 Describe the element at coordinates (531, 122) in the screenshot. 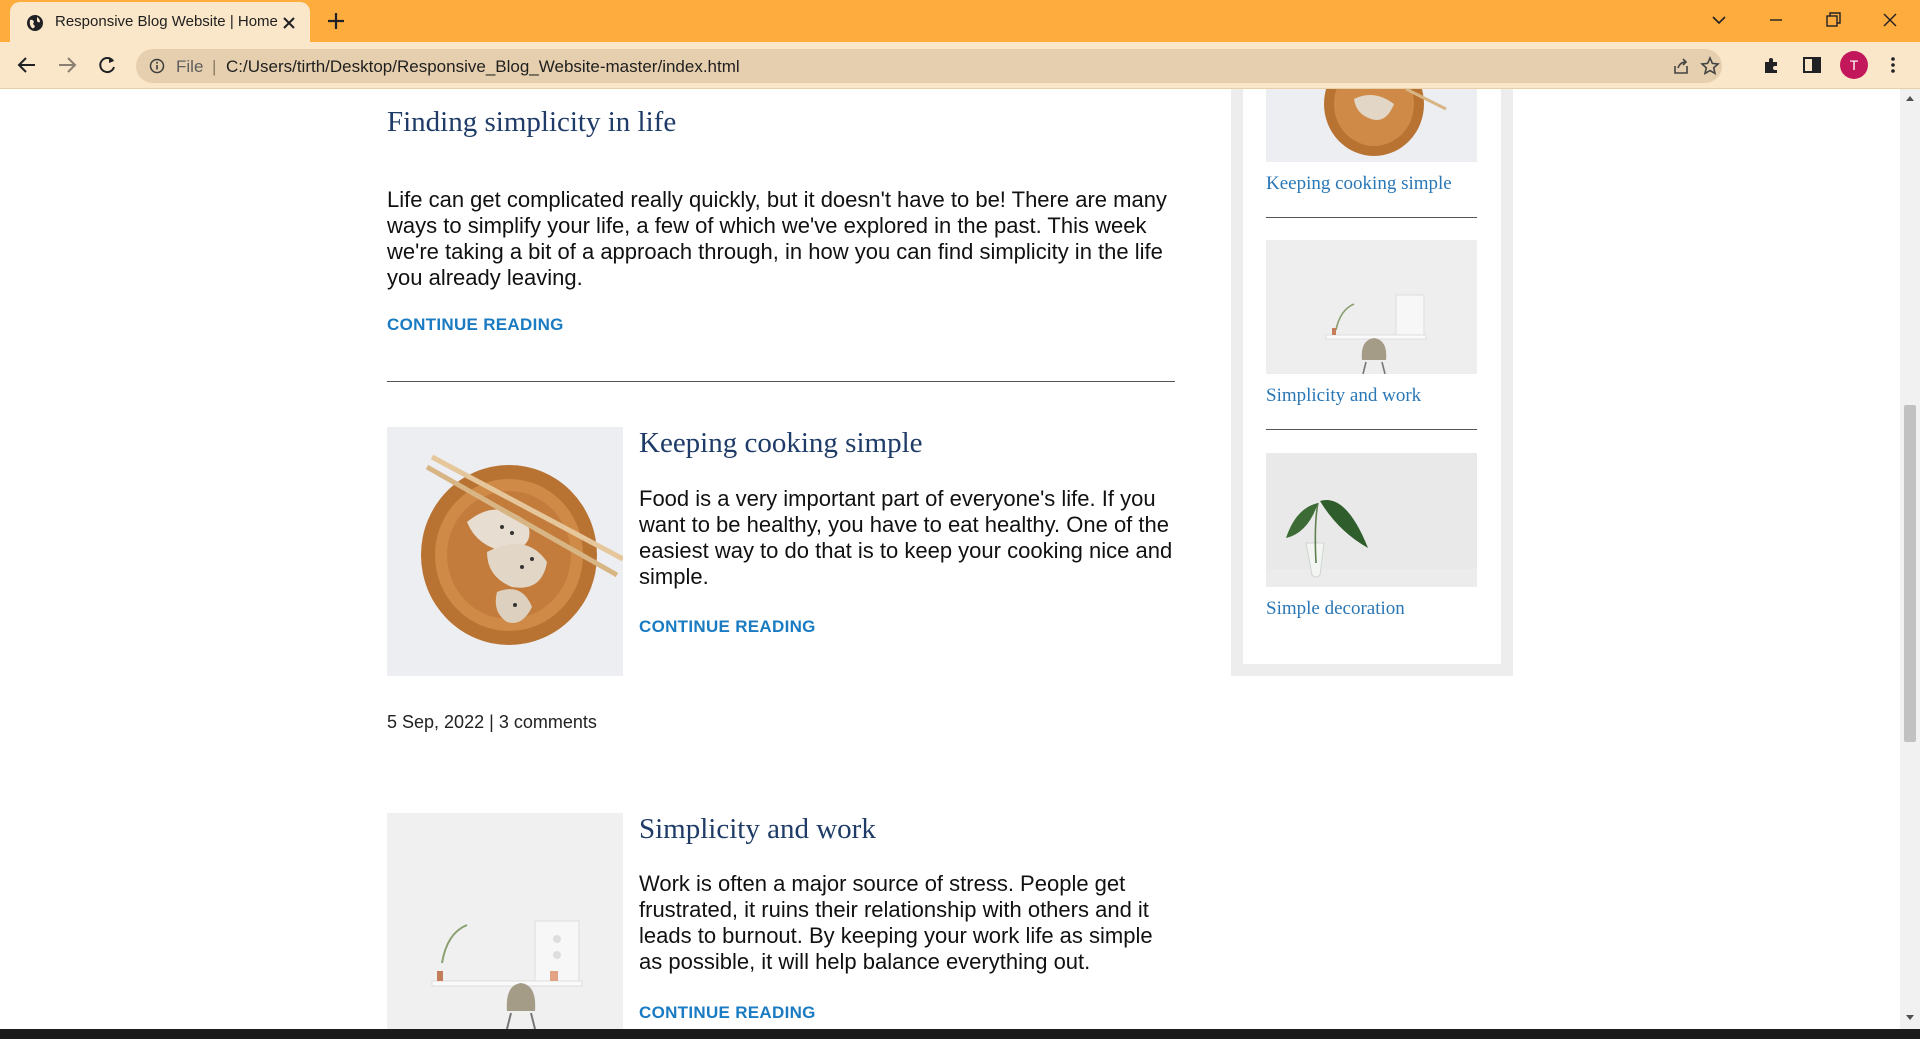

I see `post-title: Finding simplicity in life` at that location.